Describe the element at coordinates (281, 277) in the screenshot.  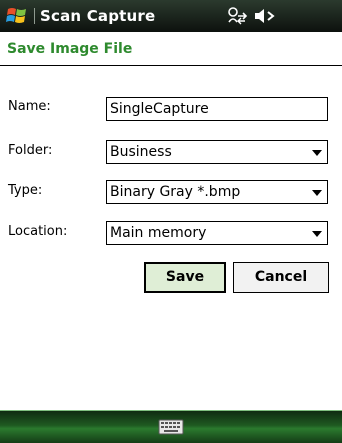
I see `cancel-button: Cancel` at that location.